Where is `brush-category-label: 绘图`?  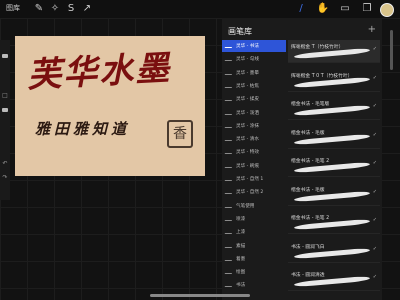 brush-category-label: 绘图 is located at coordinates (241, 273).